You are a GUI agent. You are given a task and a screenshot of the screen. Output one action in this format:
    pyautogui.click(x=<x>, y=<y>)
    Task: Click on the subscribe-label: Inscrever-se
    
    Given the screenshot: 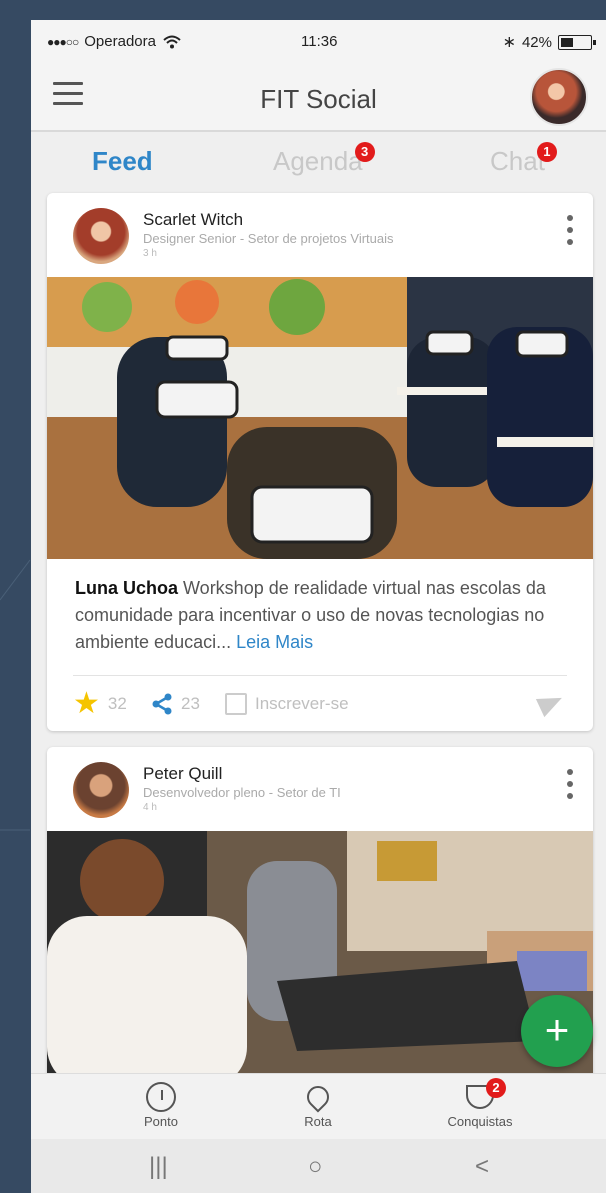 What is the action you would take?
    pyautogui.click(x=302, y=703)
    